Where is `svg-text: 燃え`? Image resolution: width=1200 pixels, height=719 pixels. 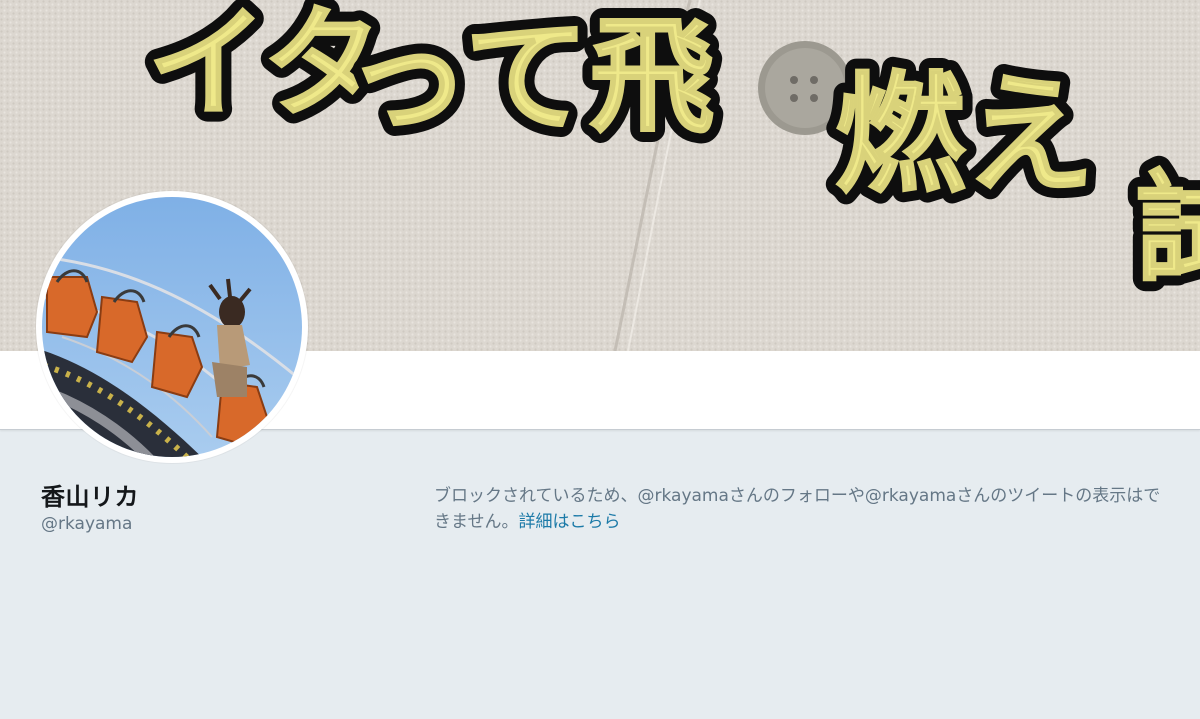
svg-text: 燃え is located at coordinates (965, 134).